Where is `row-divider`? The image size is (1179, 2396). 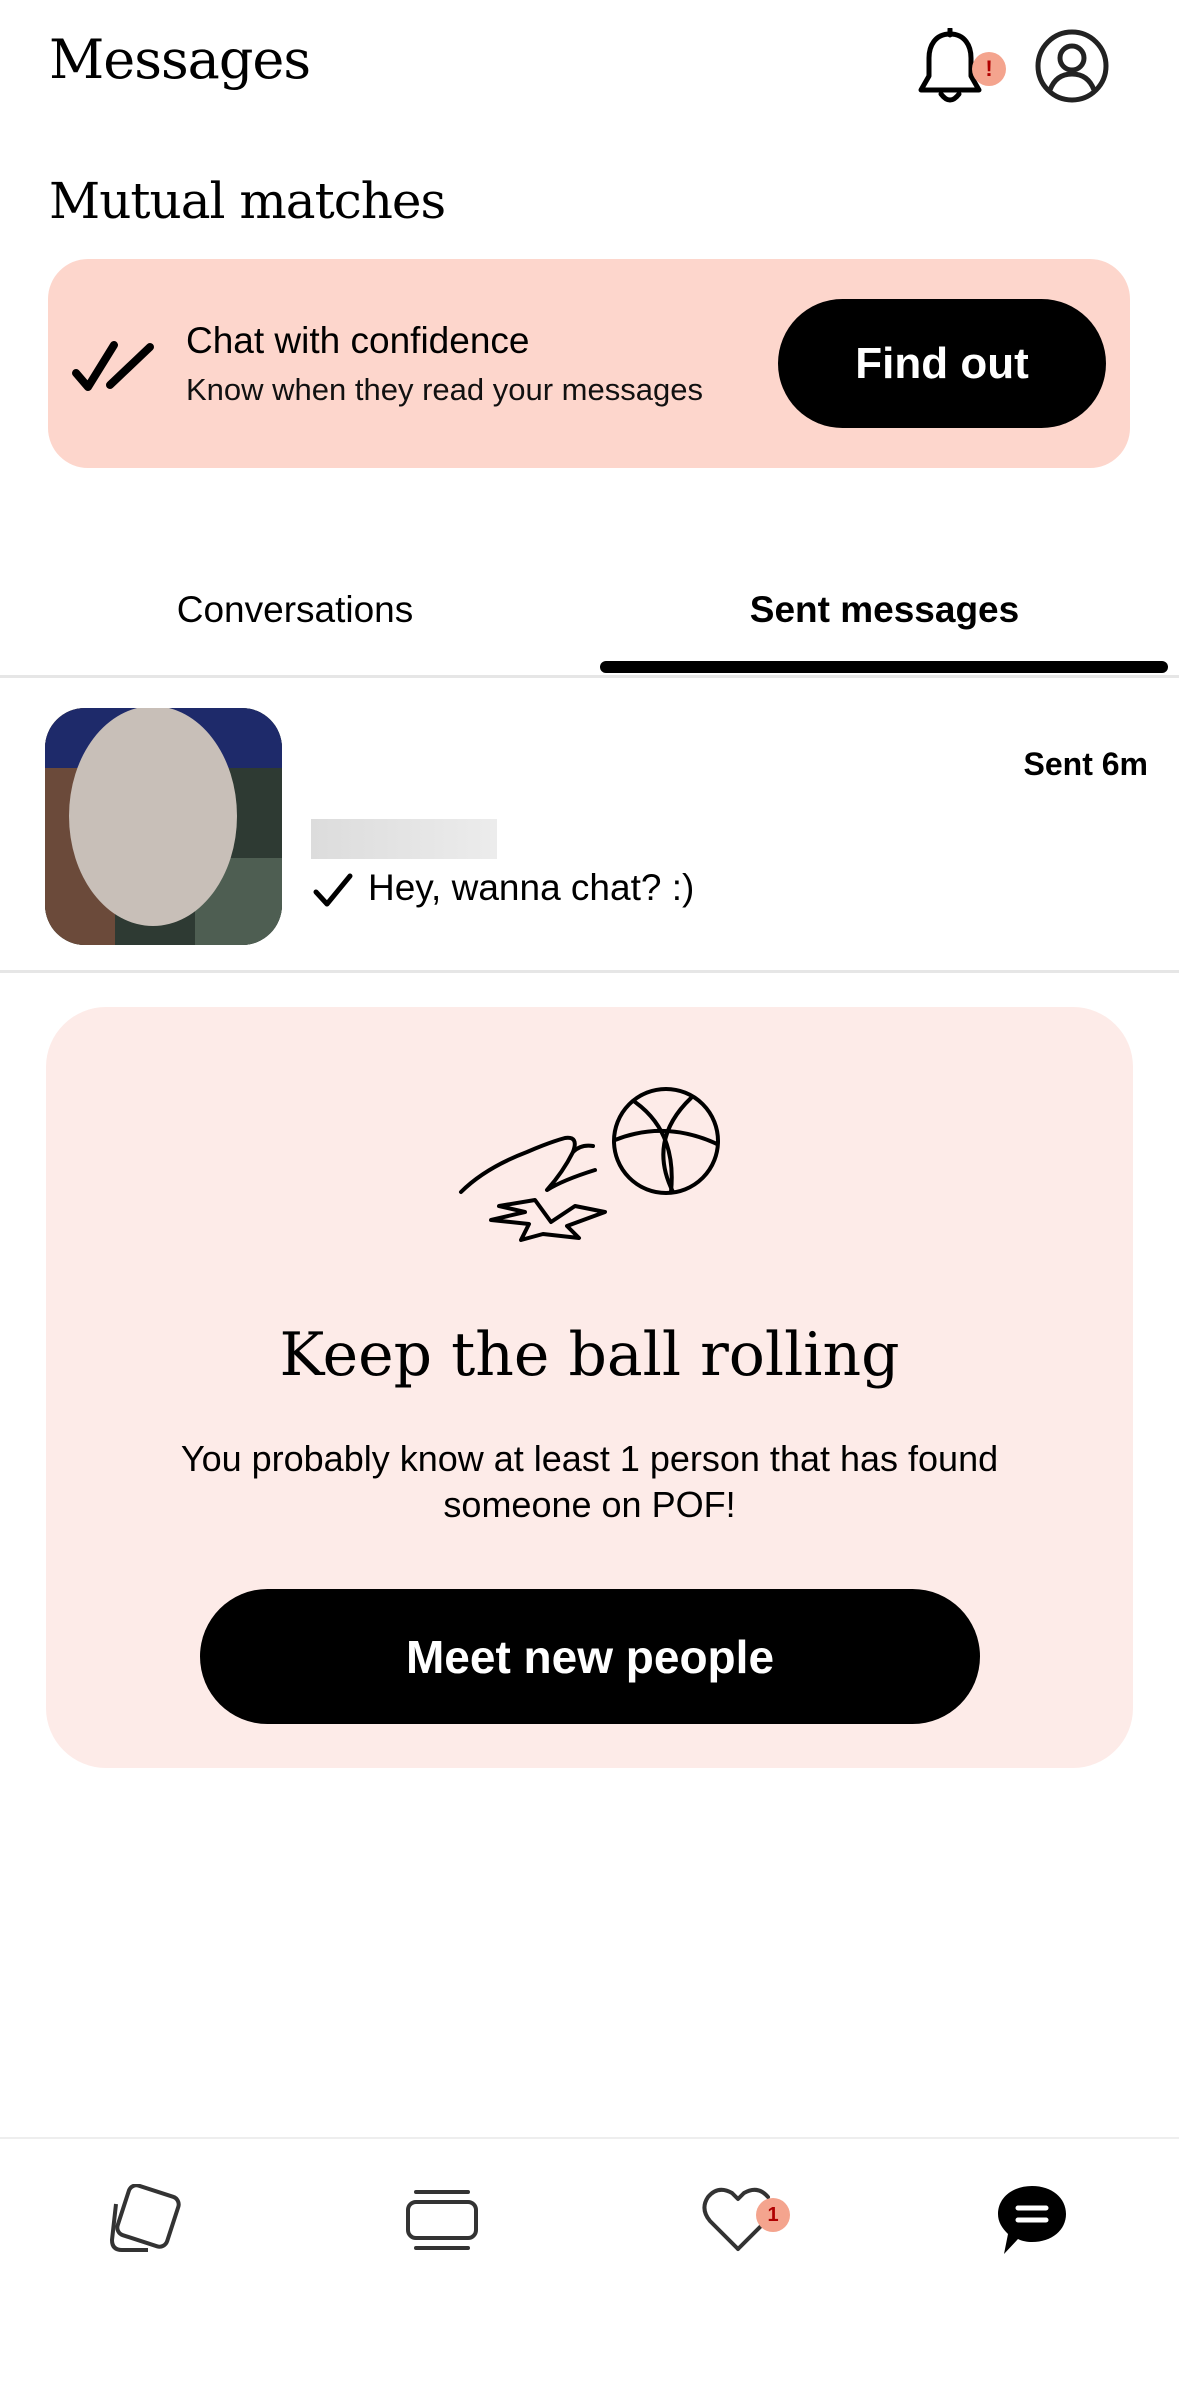
row-divider is located at coordinates (589, 971).